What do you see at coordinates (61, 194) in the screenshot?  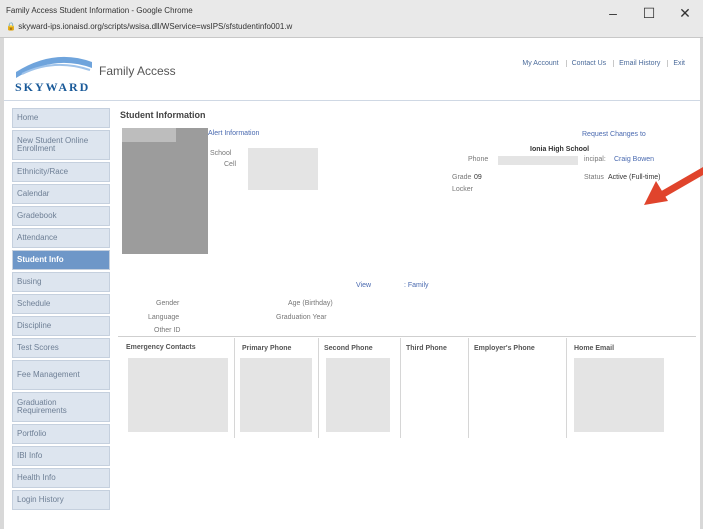 I see `sidebar-item-calendar: Calendar` at bounding box center [61, 194].